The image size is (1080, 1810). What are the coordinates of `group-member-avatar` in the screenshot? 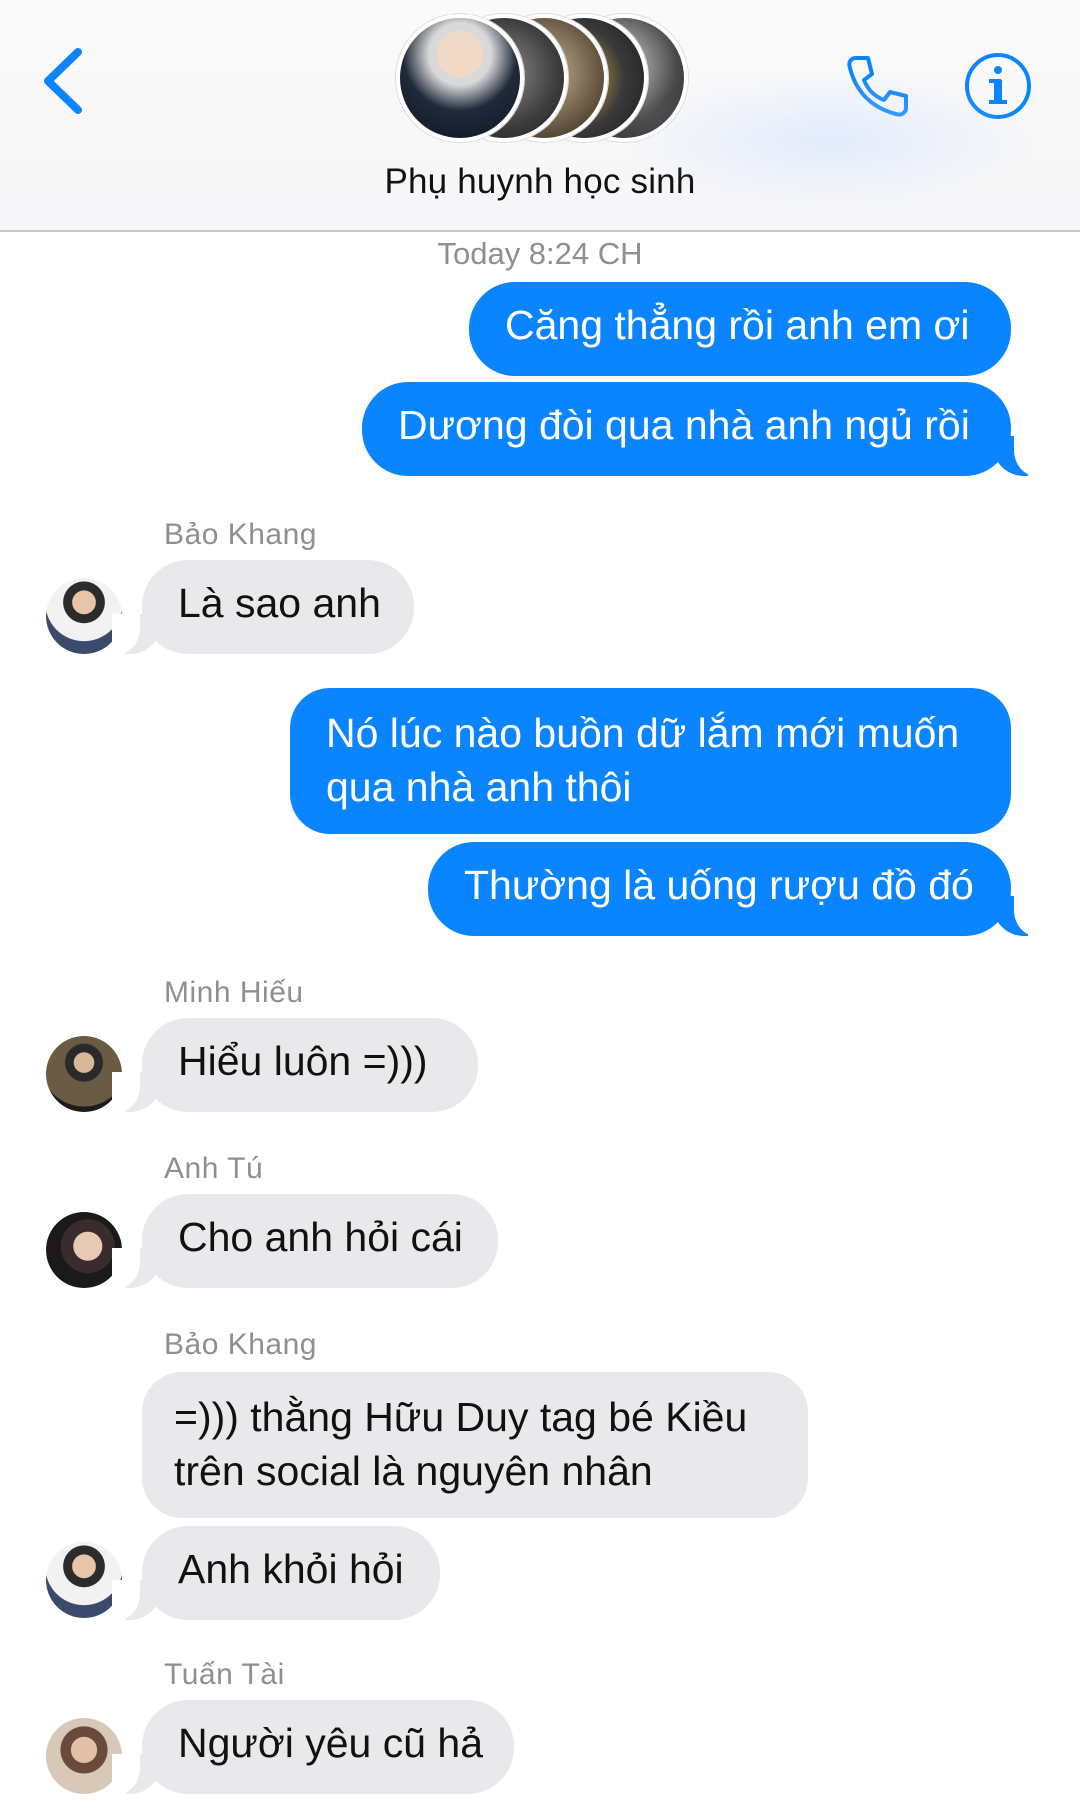 It's located at (460, 78).